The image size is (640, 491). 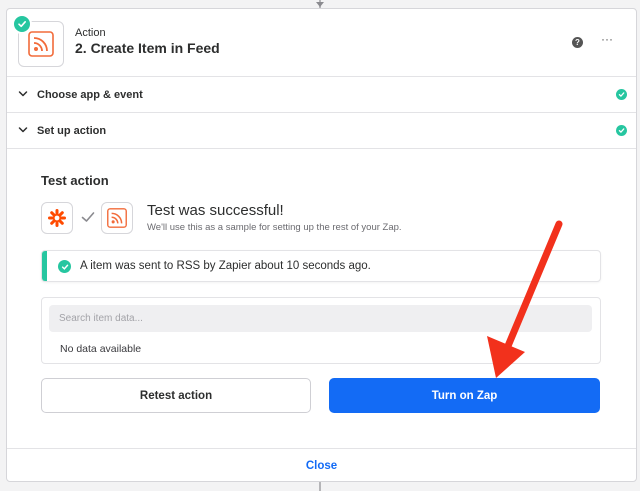 What do you see at coordinates (464, 395) in the screenshot?
I see `turn-on-zap-button: Turn on Zap` at bounding box center [464, 395].